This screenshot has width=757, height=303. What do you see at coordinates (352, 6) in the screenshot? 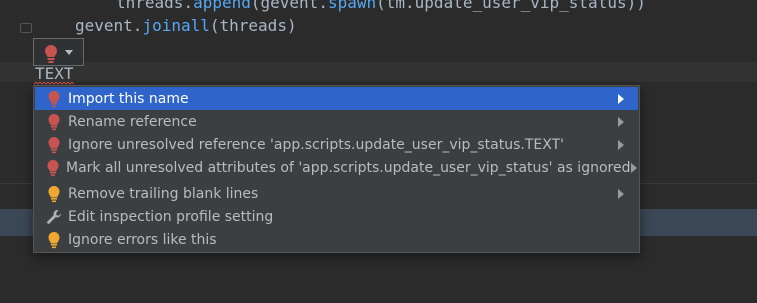
I see `code-token: spawn` at bounding box center [352, 6].